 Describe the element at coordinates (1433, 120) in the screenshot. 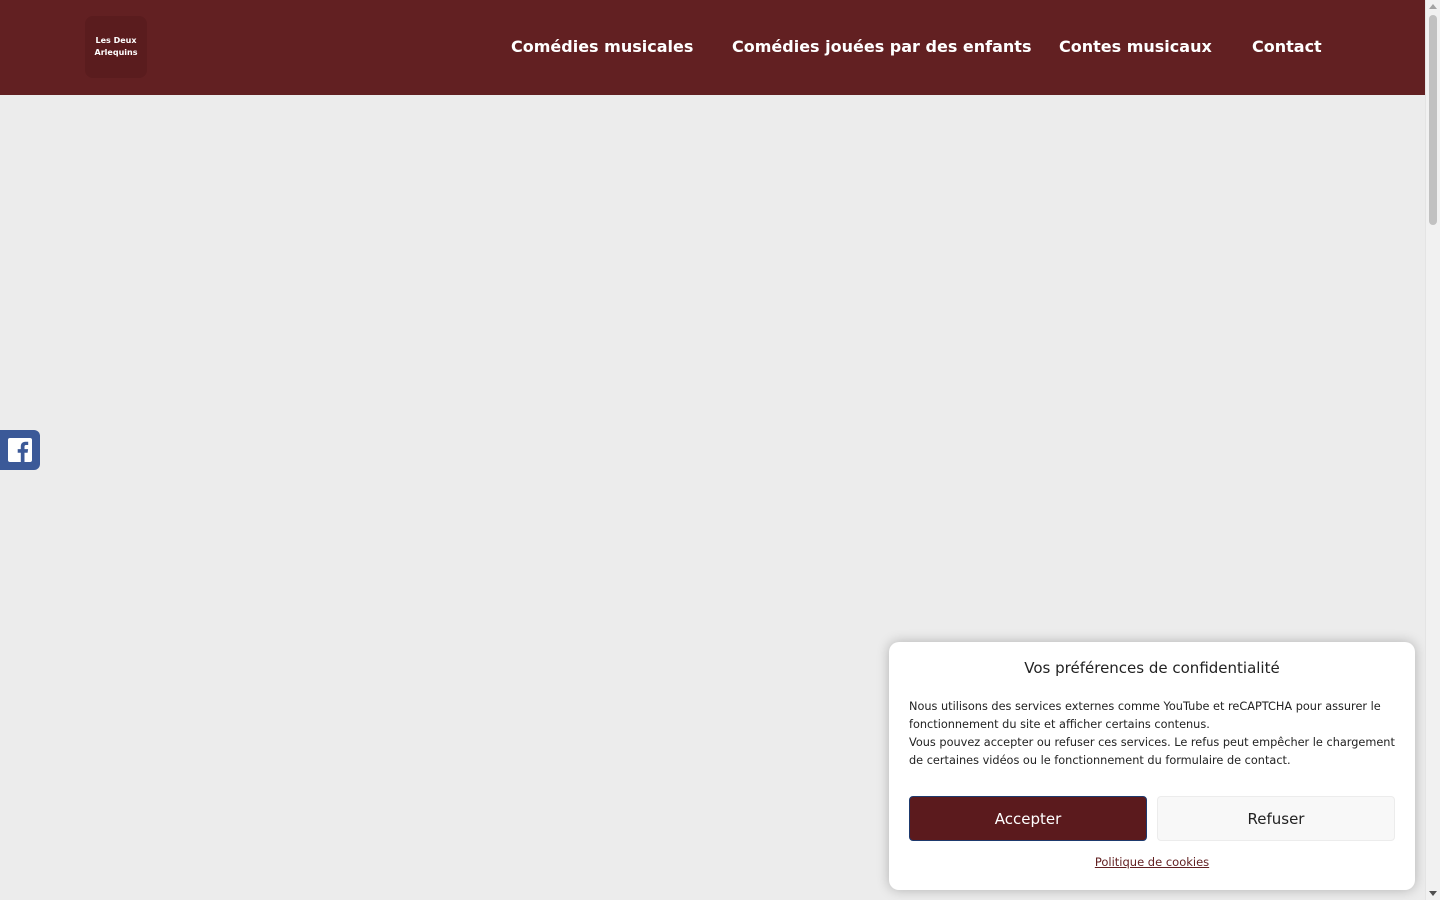

I see `scroll-thumb` at that location.